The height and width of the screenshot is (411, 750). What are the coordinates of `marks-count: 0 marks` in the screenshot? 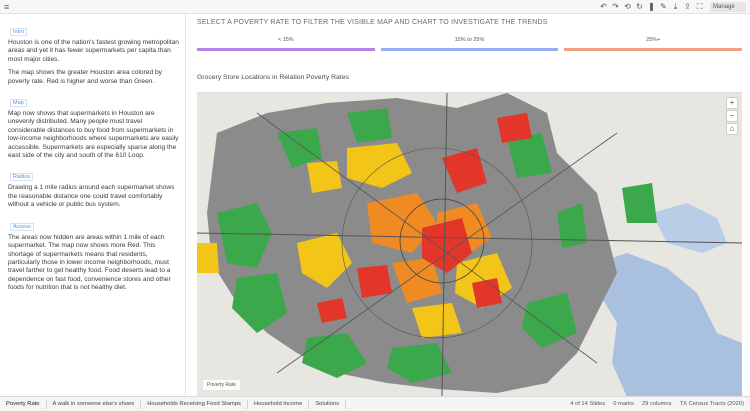 It's located at (623, 404).